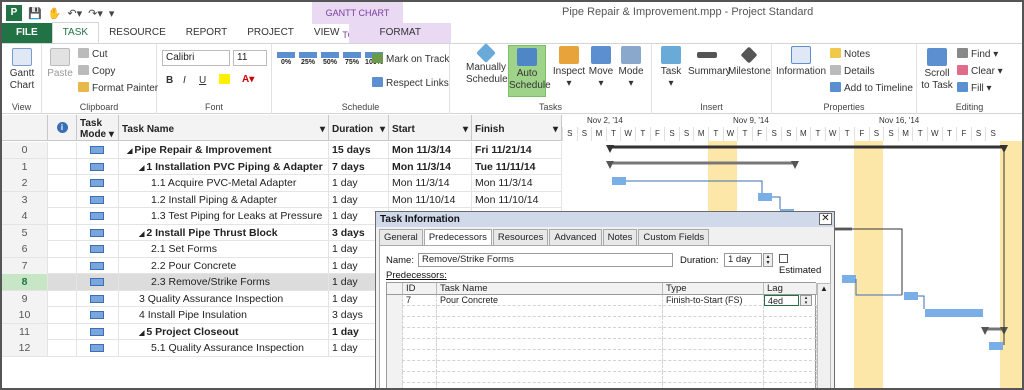  What do you see at coordinates (25, 315) in the screenshot?
I see `row-id: 10` at bounding box center [25, 315].